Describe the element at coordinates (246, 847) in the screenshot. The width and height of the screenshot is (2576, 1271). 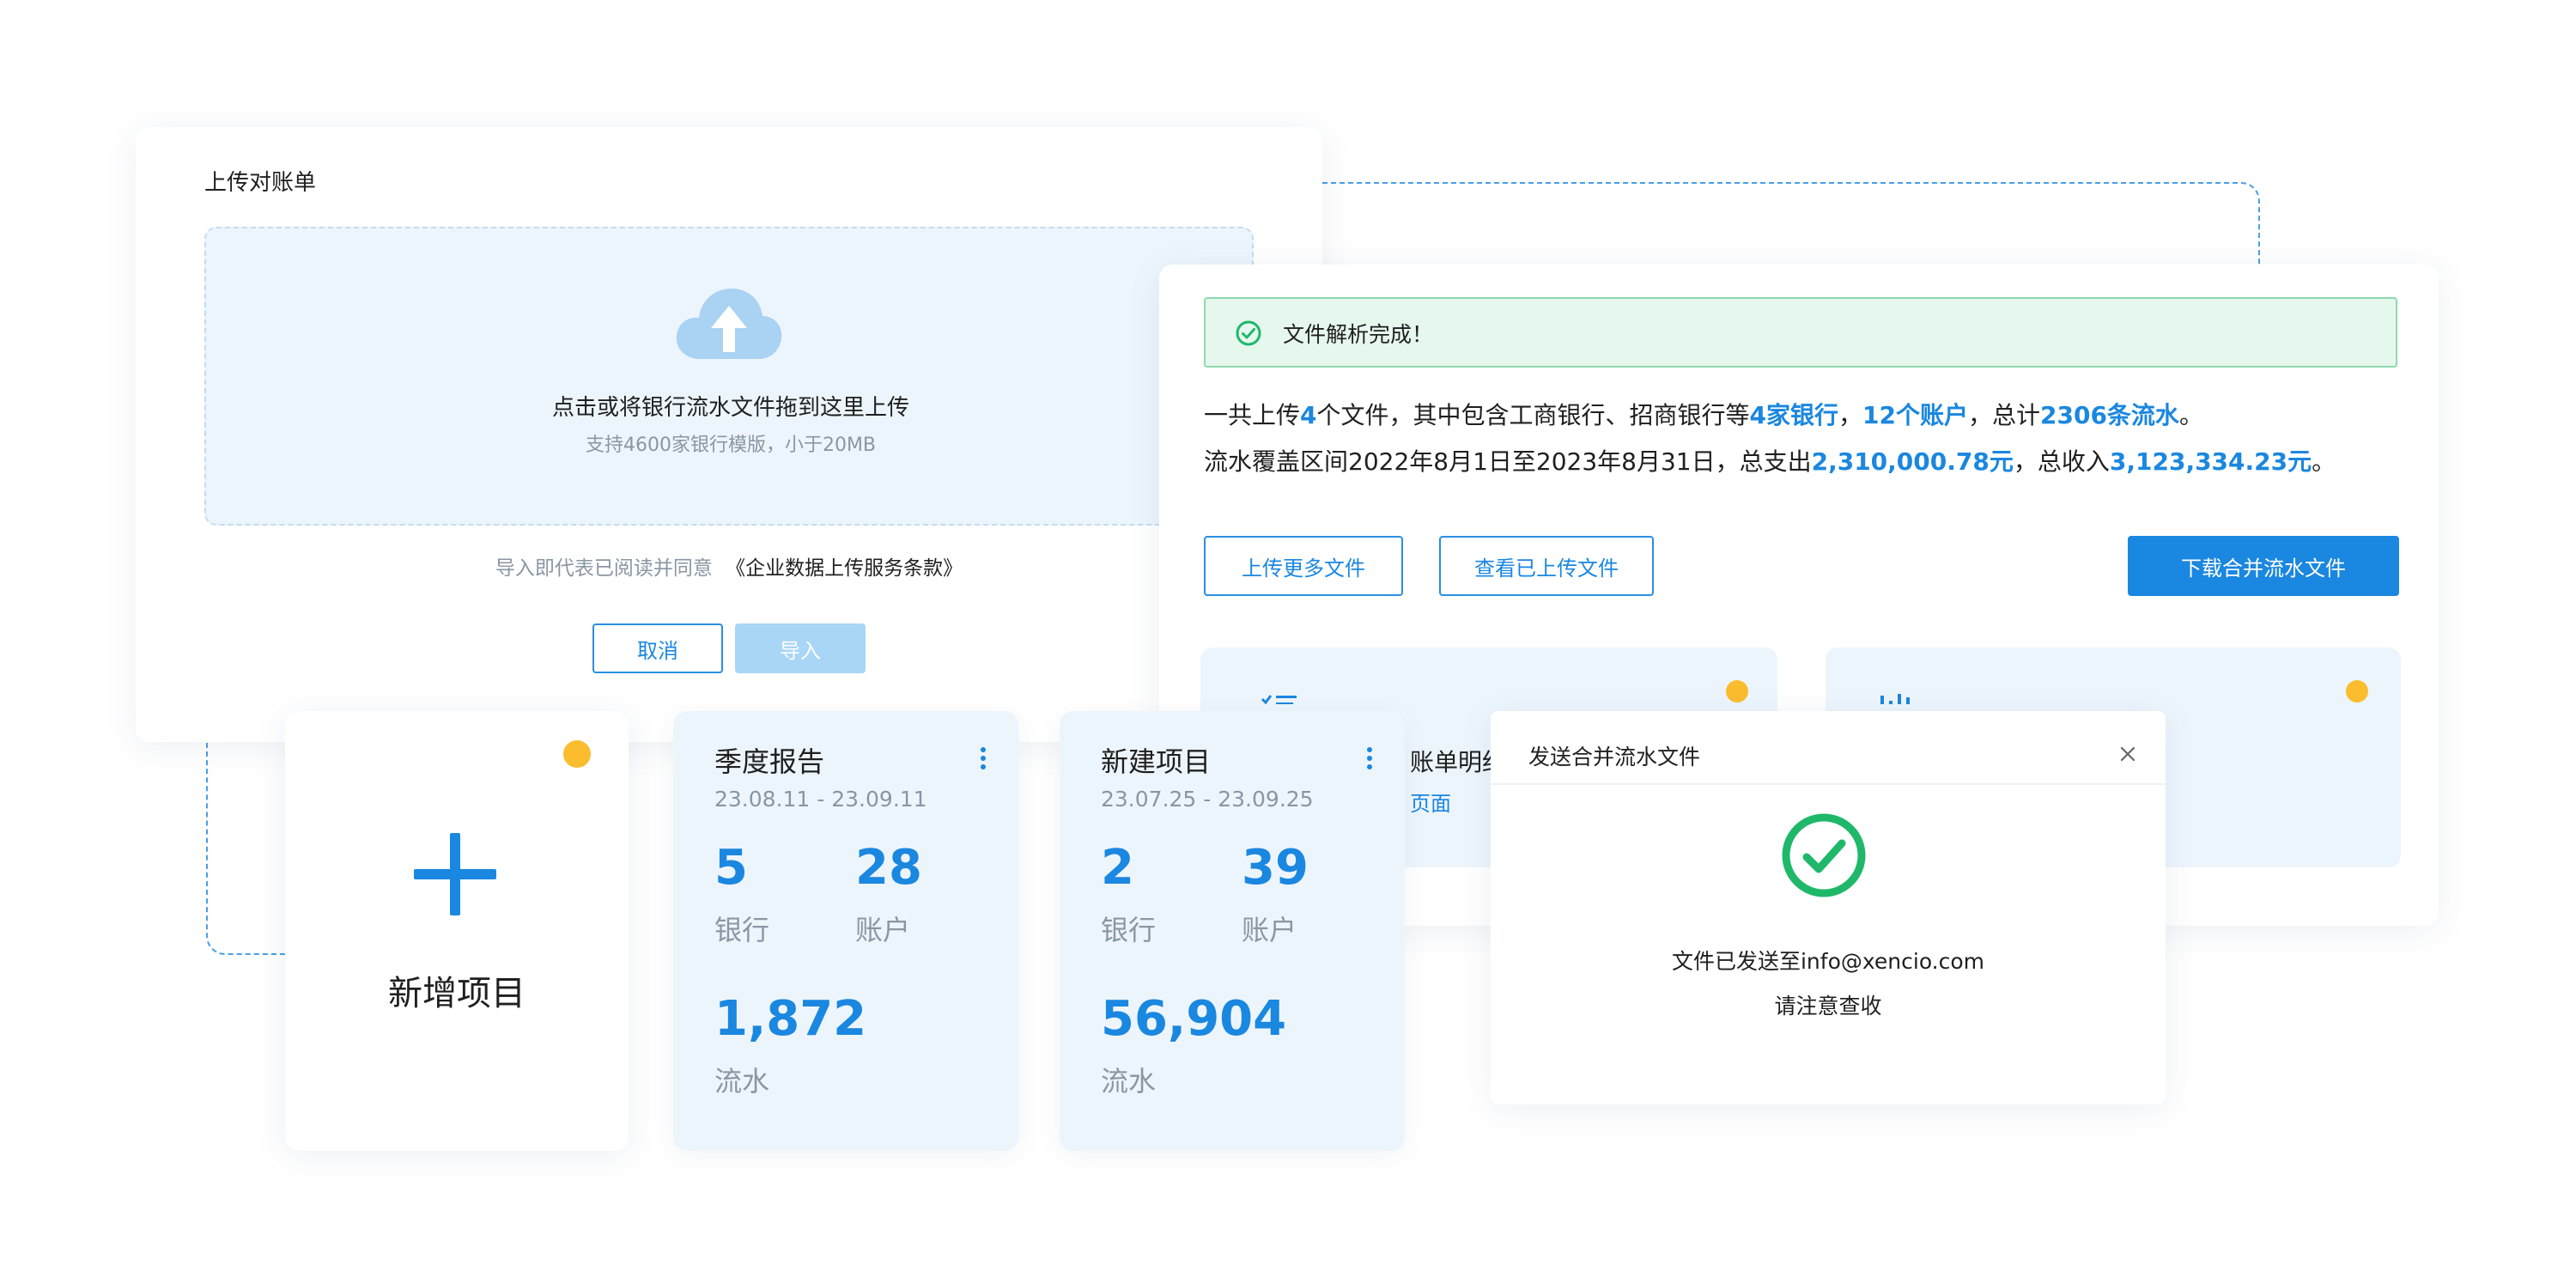
I see `connector-left` at that location.